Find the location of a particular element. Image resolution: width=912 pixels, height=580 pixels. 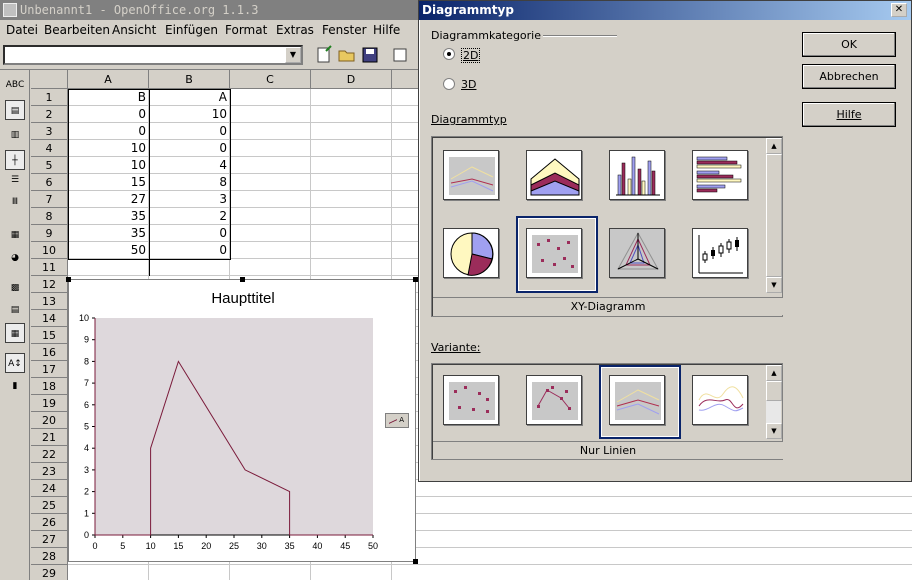

row-header: 7 is located at coordinates (49, 199).